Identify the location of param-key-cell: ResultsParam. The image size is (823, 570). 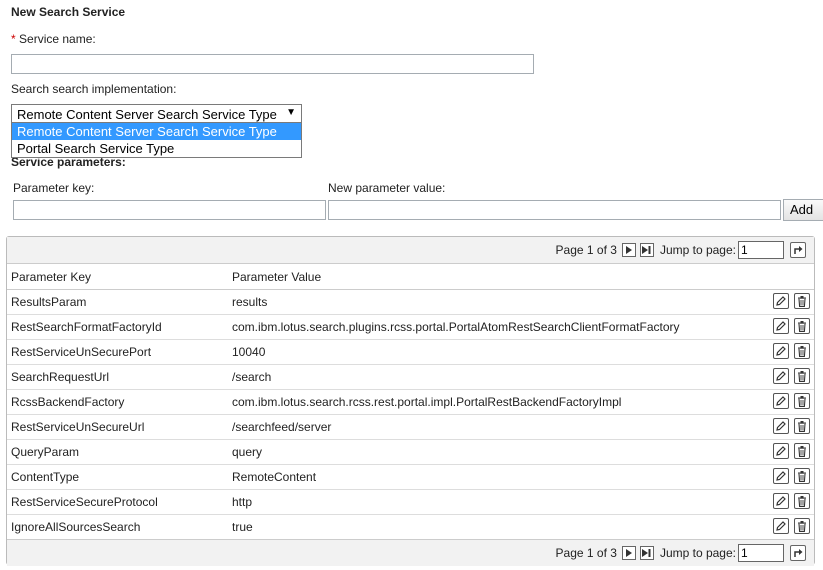
(49, 302).